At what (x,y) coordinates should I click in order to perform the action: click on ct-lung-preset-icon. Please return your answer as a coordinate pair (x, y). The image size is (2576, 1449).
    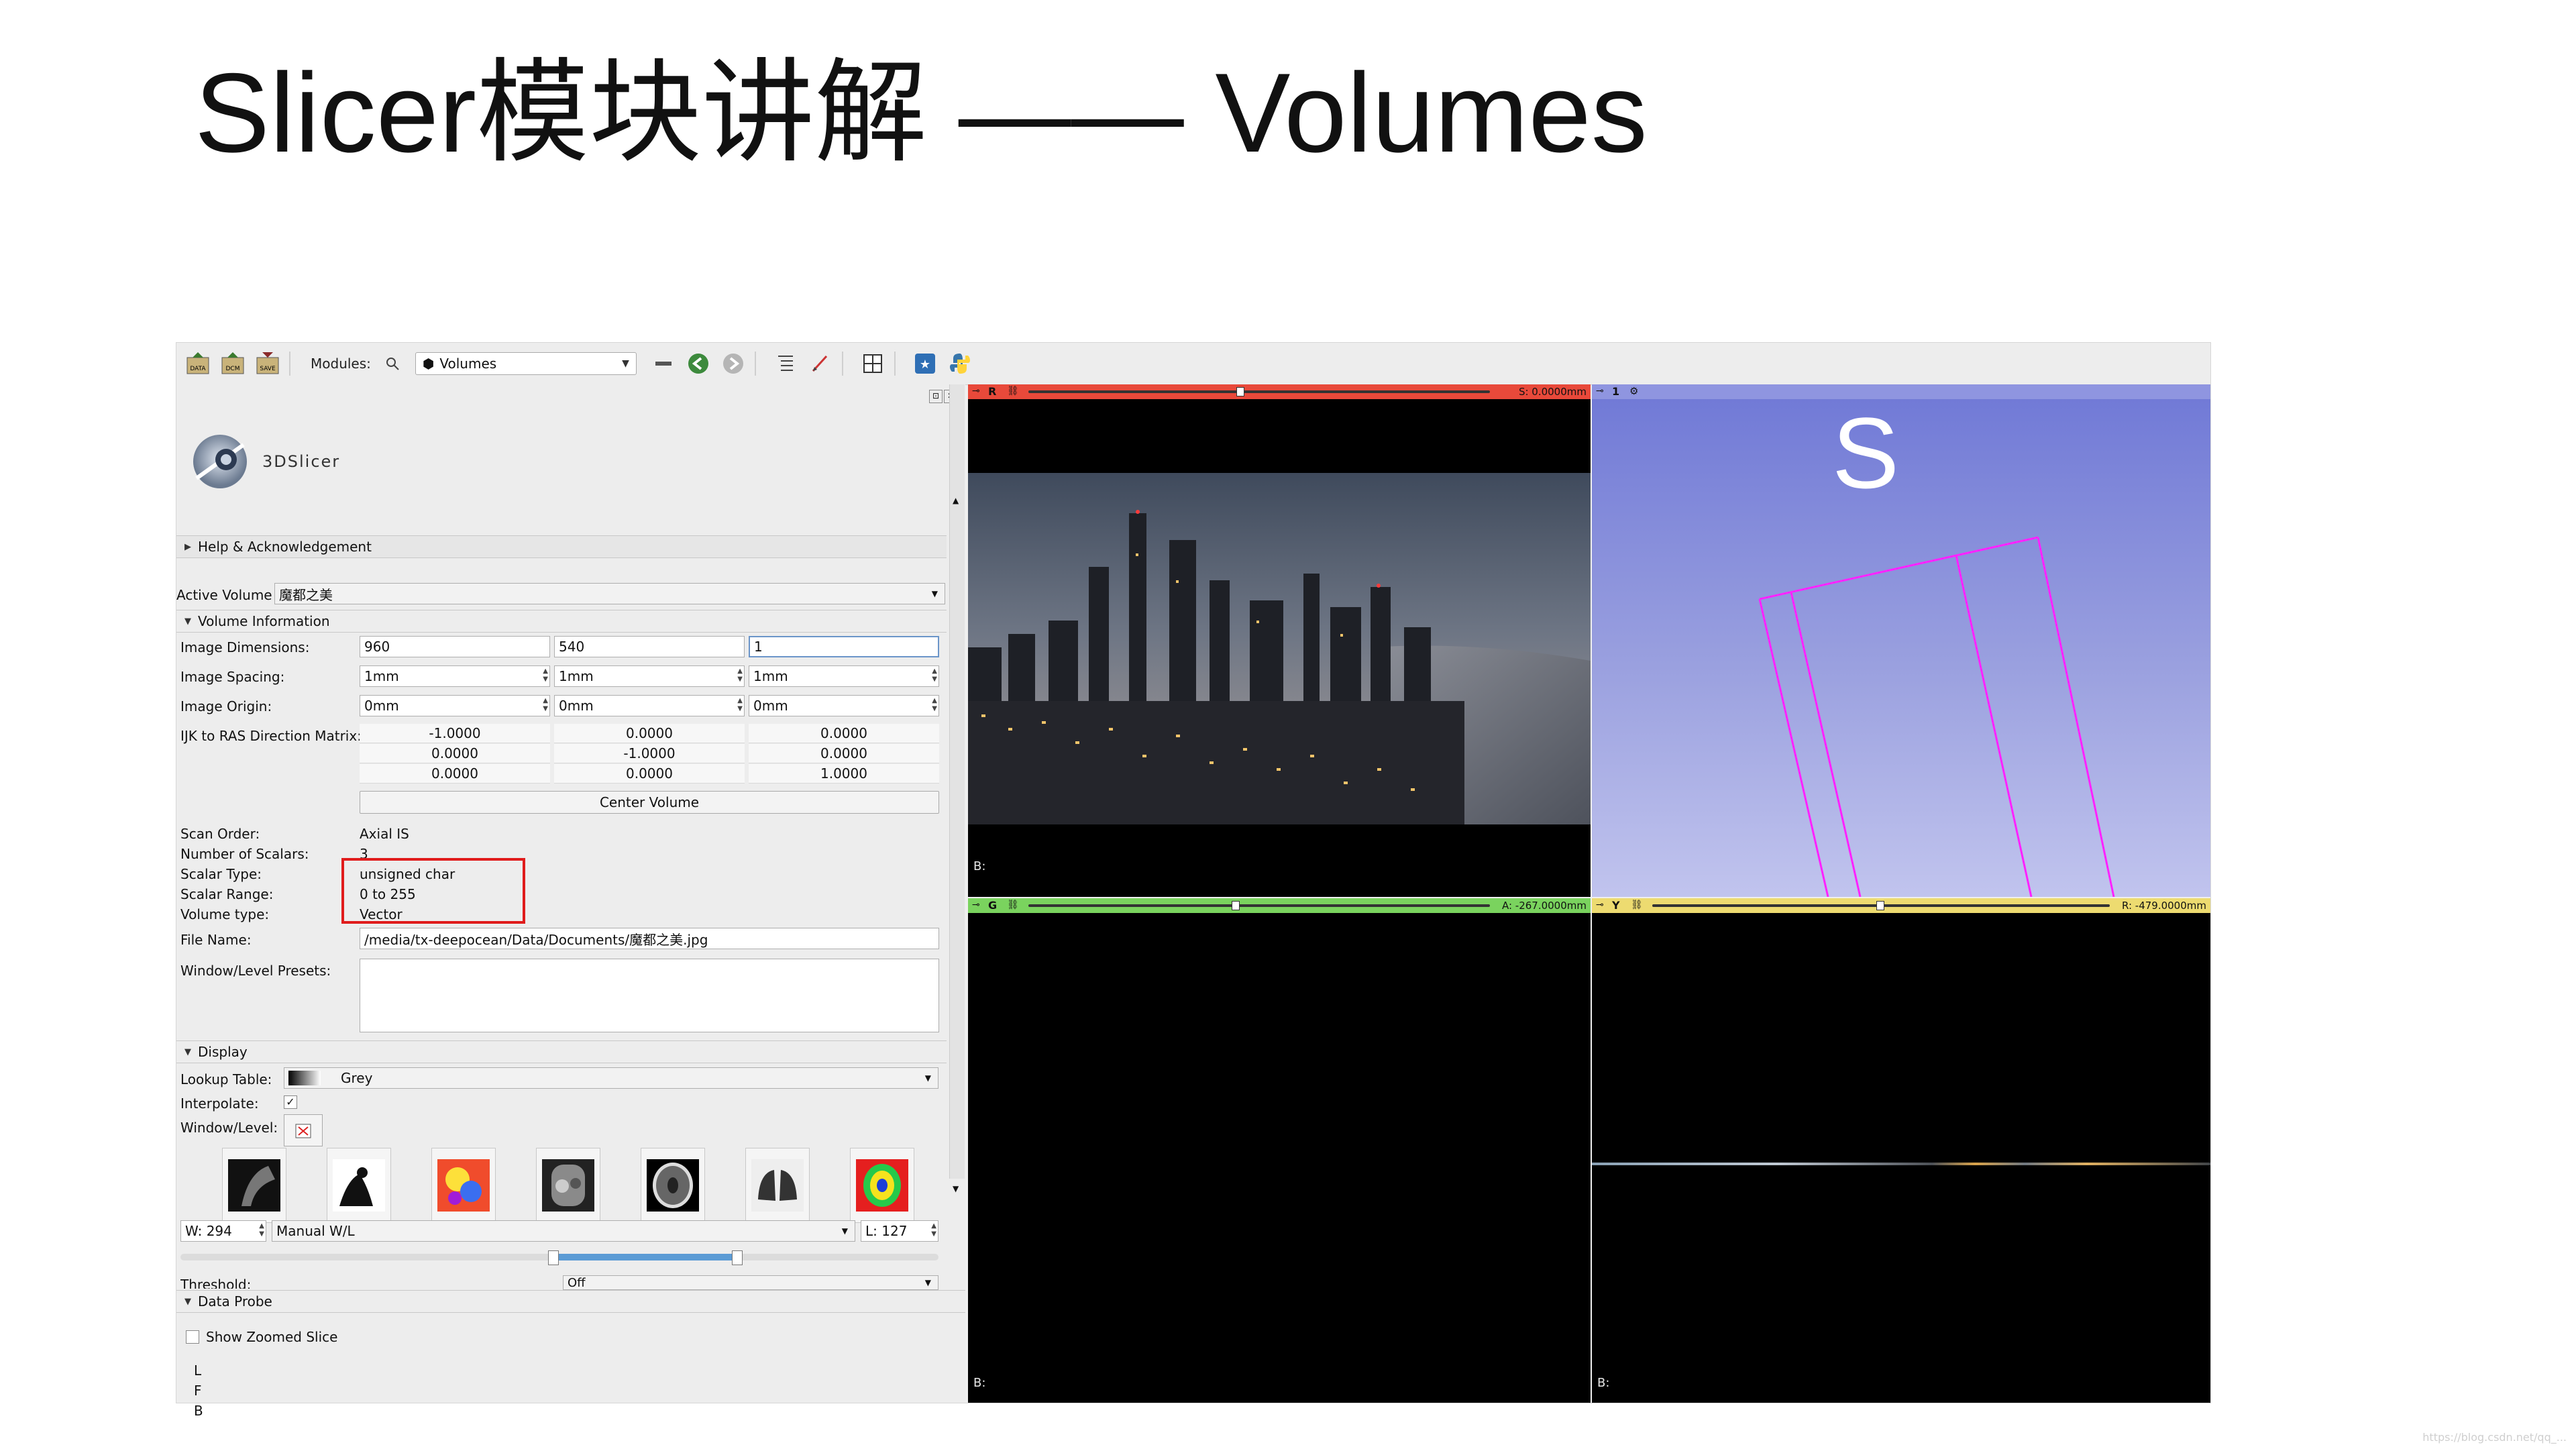
    Looking at the image, I should click on (777, 1185).